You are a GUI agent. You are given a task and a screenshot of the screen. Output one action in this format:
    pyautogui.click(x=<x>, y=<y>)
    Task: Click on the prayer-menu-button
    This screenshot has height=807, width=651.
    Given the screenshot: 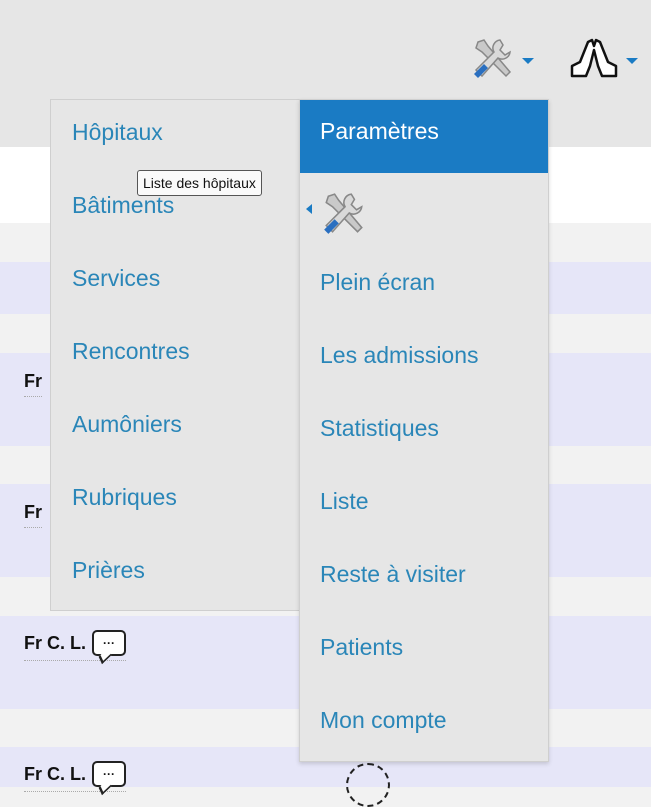 What is the action you would take?
    pyautogui.click(x=608, y=61)
    